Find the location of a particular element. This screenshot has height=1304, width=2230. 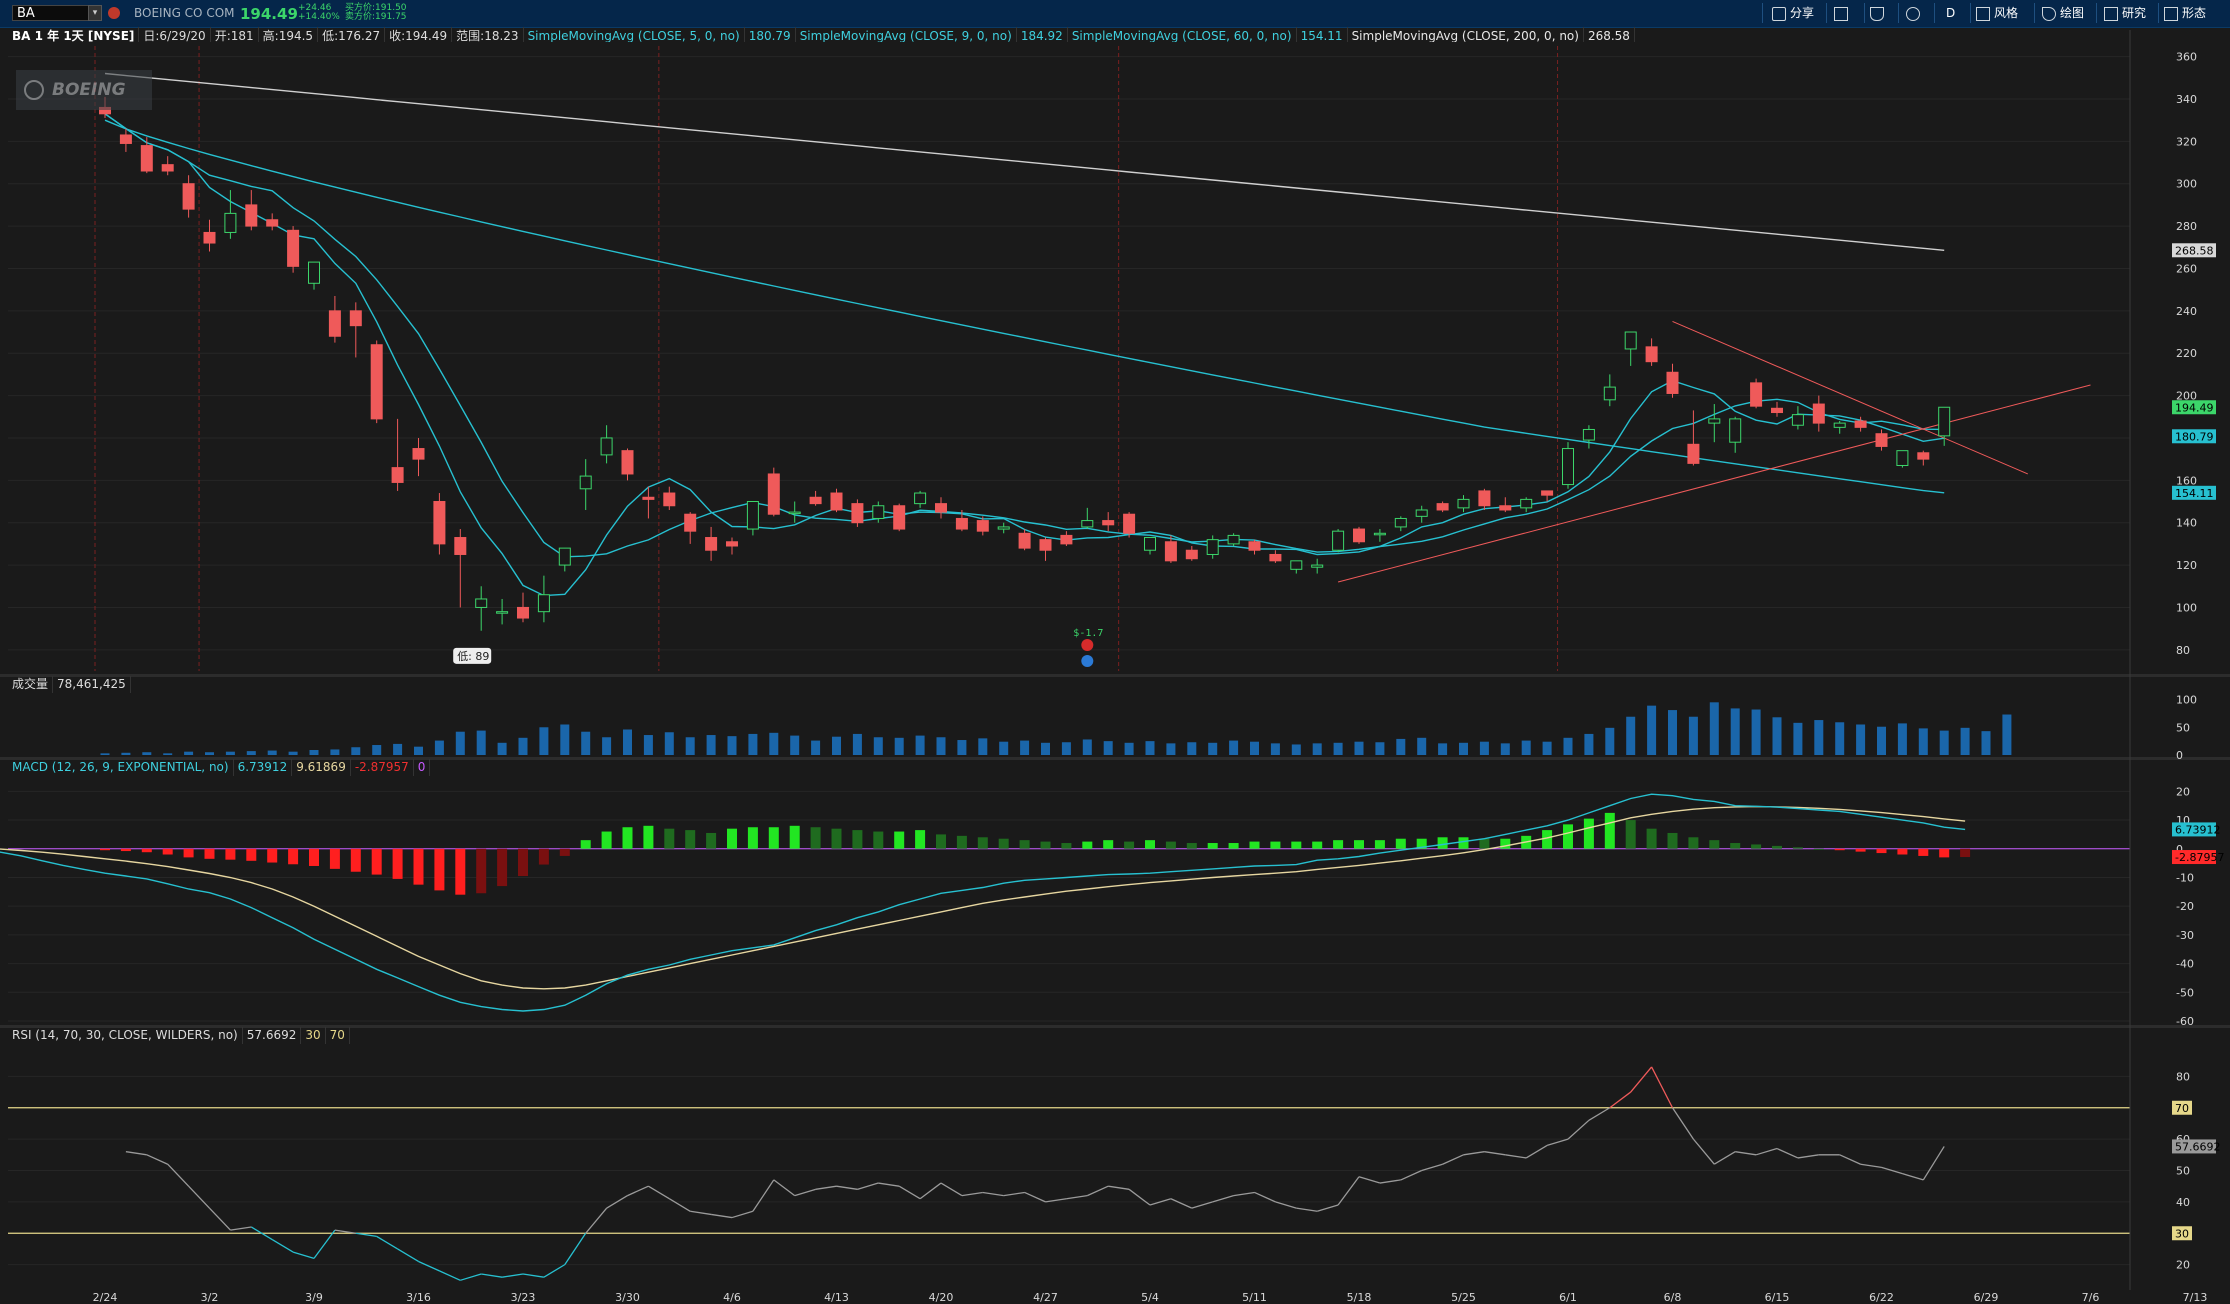

macd-zero: 0 is located at coordinates (422, 767).